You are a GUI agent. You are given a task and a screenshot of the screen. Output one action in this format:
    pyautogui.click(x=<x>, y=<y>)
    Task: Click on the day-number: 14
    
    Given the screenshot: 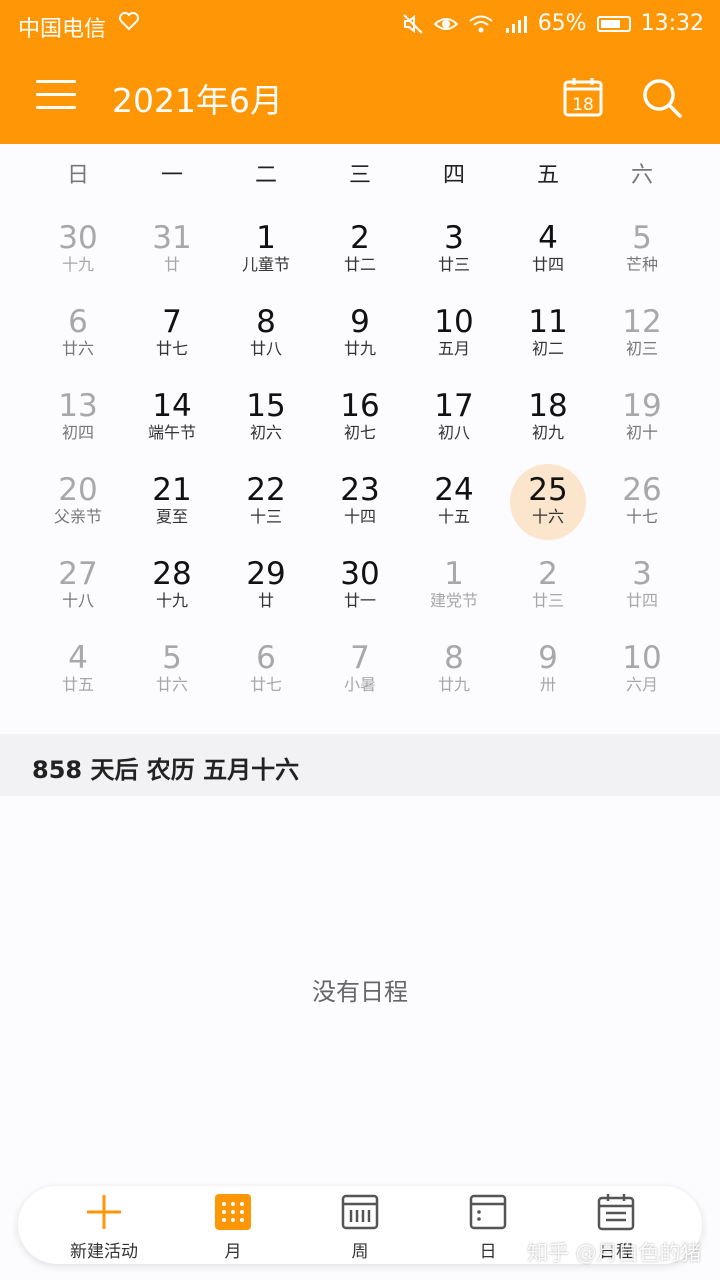 What is the action you would take?
    pyautogui.click(x=172, y=406)
    